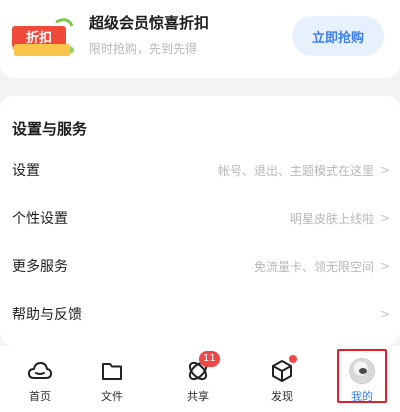 The width and height of the screenshot is (400, 412). What do you see at coordinates (143, 49) in the screenshot?
I see `promo-subtitle: 限时抢购，先到先得` at bounding box center [143, 49].